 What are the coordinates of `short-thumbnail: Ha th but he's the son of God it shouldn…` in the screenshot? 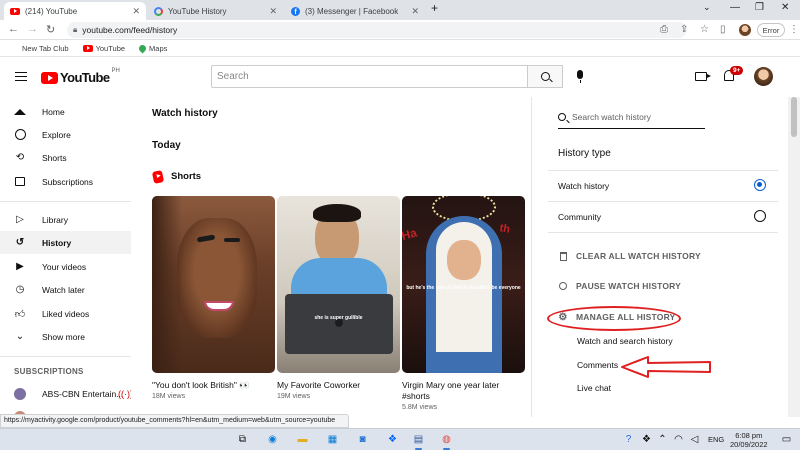 It's located at (463, 284).